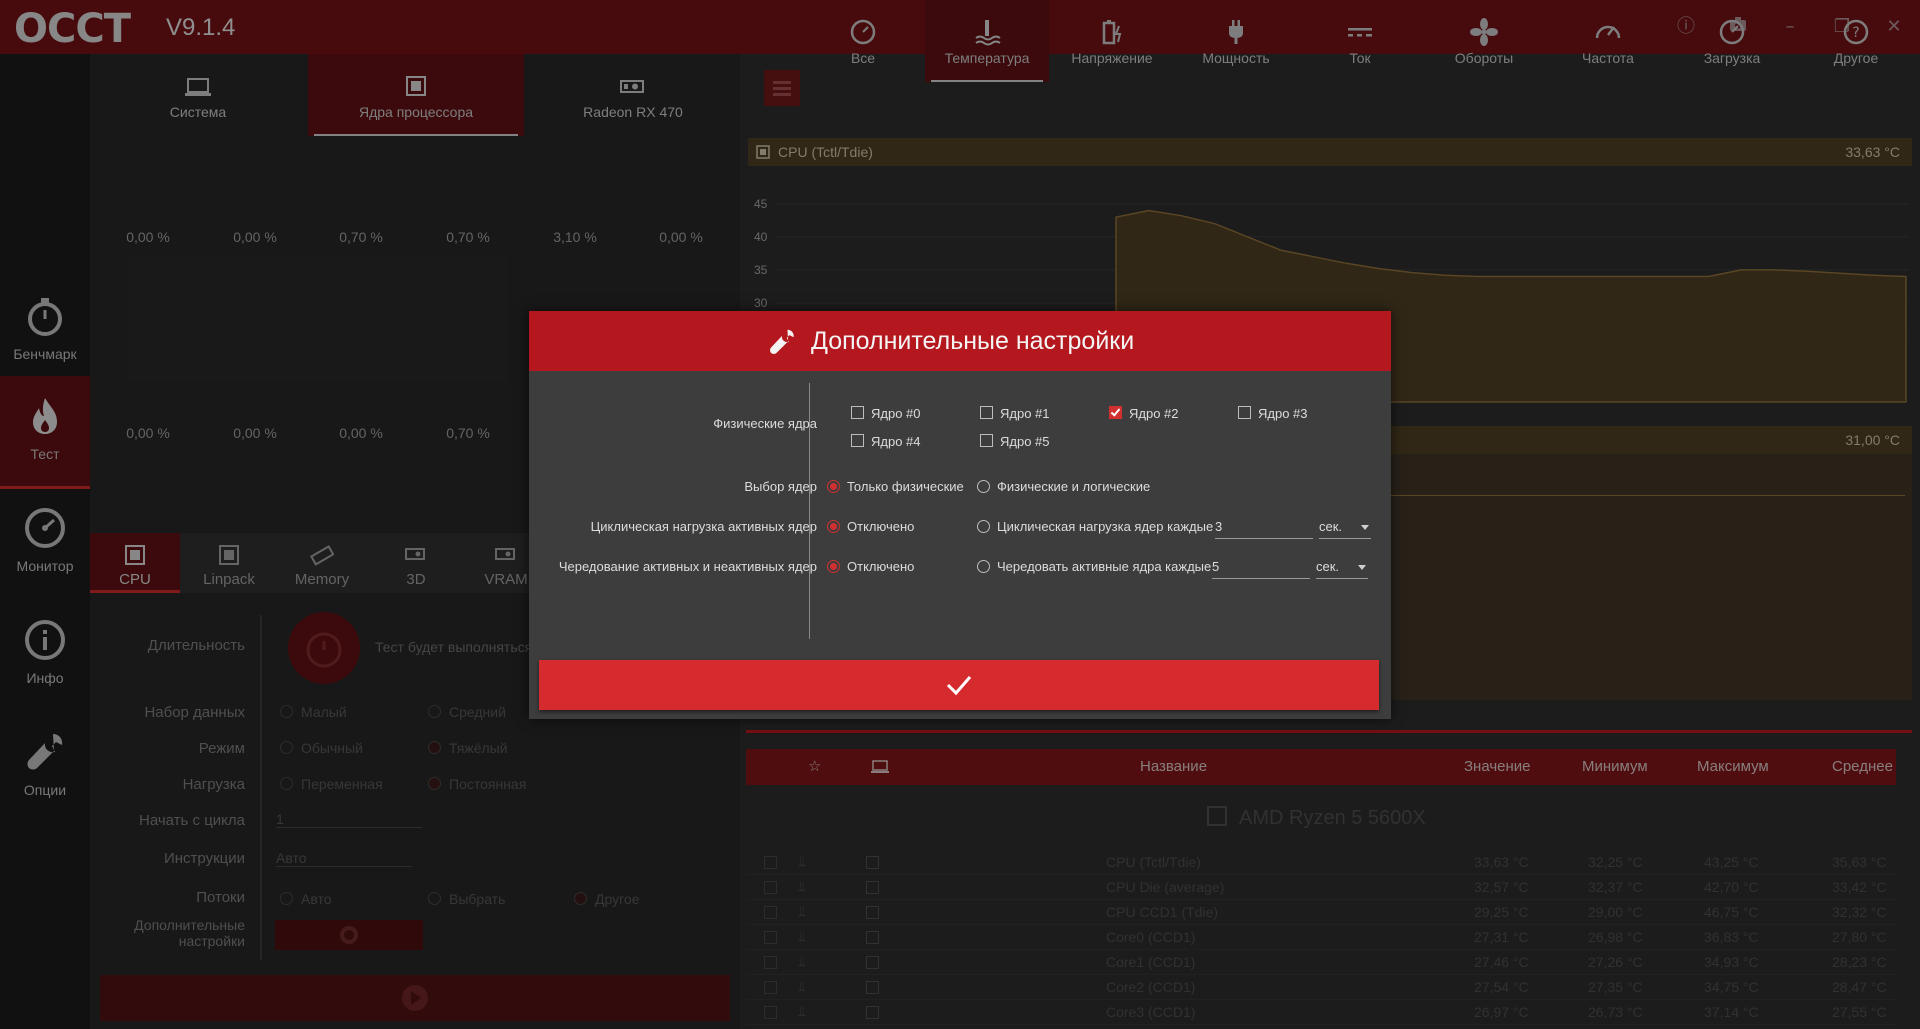  I want to click on cyclic-interval-input: 3, so click(1264, 528).